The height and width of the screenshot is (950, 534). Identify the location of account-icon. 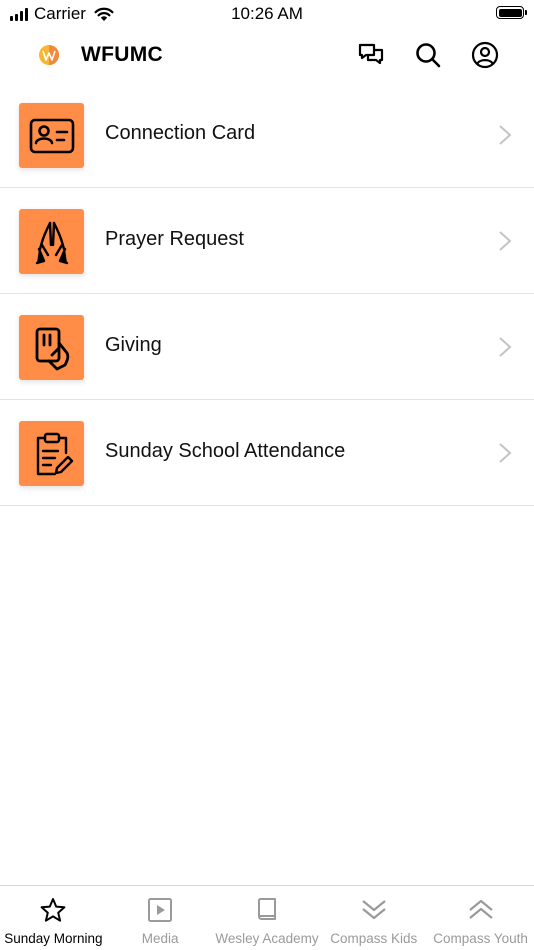
(485, 55).